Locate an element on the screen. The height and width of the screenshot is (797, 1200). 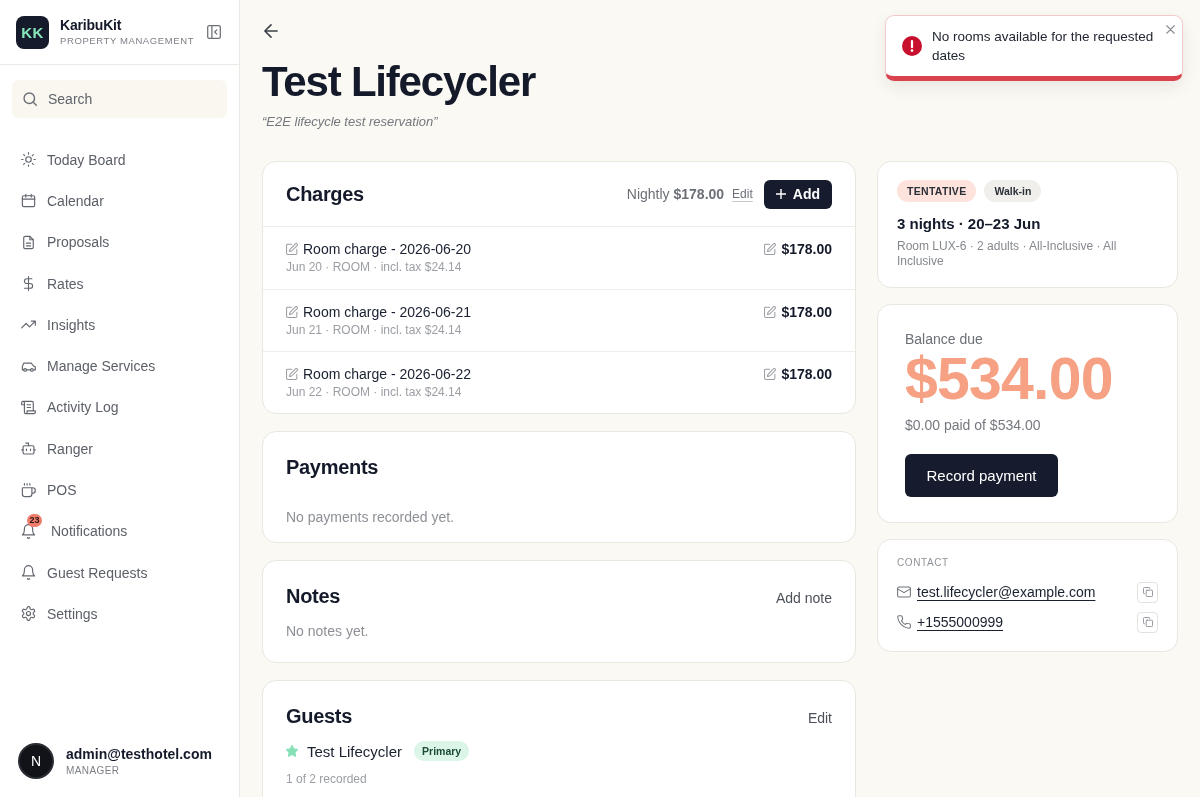
calendar-icon is located at coordinates (28, 201).